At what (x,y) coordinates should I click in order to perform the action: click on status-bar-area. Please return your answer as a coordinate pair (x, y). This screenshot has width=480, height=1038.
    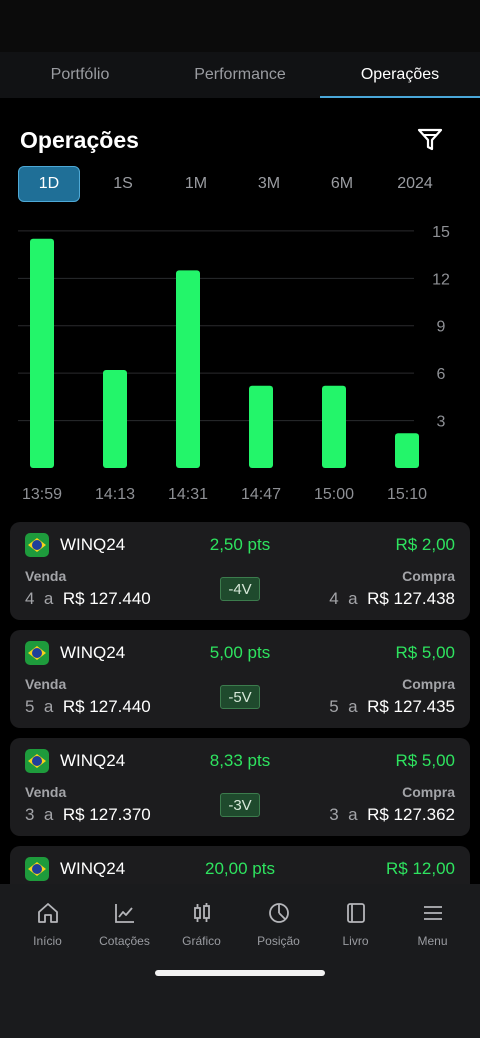
    Looking at the image, I should click on (240, 26).